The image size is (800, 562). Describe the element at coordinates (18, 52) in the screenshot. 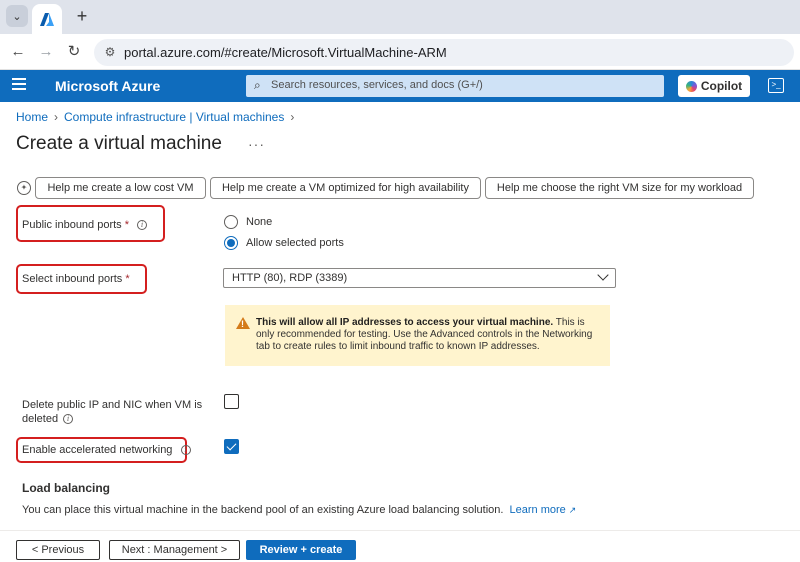

I see `back-arrow-icon: ←` at that location.